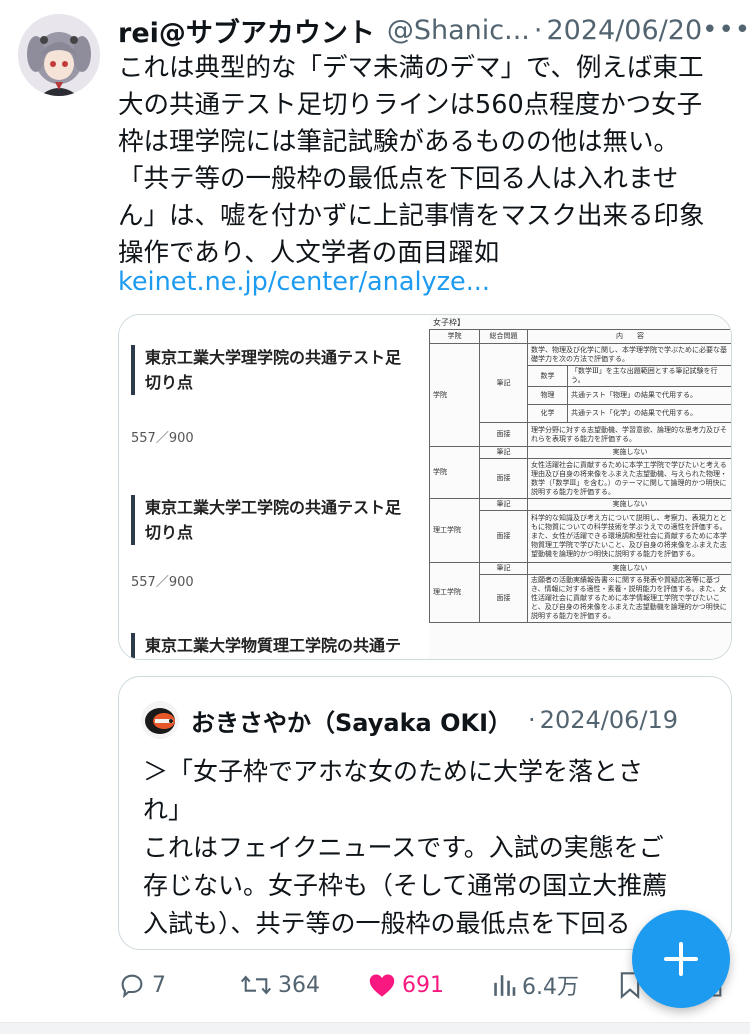 Image resolution: width=750 pixels, height=1034 pixels. What do you see at coordinates (398, 179) in the screenshot?
I see `tweet-text-line: 「共テ等の一般枠の最低点を下回る人は入れませ` at bounding box center [398, 179].